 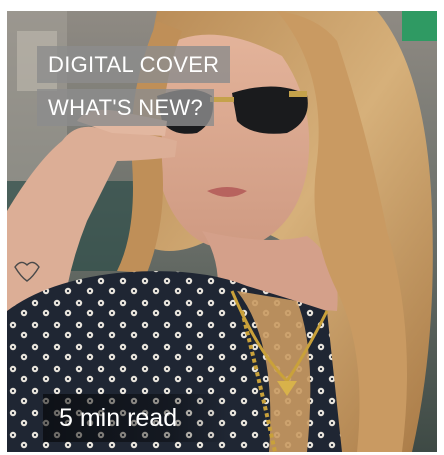 What do you see at coordinates (135, 418) in the screenshot?
I see `read-time-label: 5 min read` at bounding box center [135, 418].